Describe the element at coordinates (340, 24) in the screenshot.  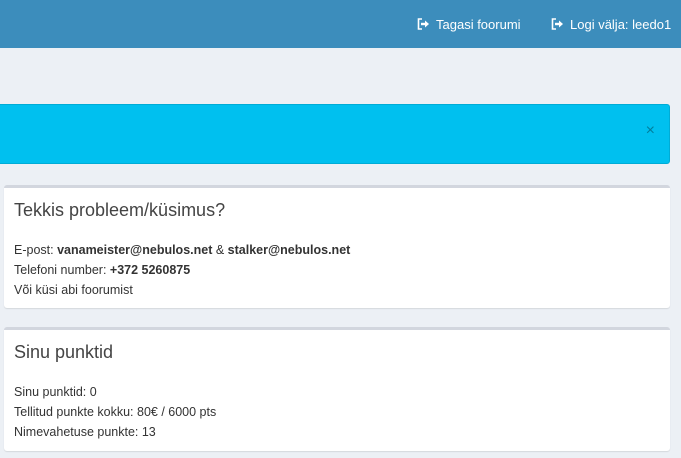
I see `top-navbar: Tagasi foorumi Logi välja: leedo1` at that location.